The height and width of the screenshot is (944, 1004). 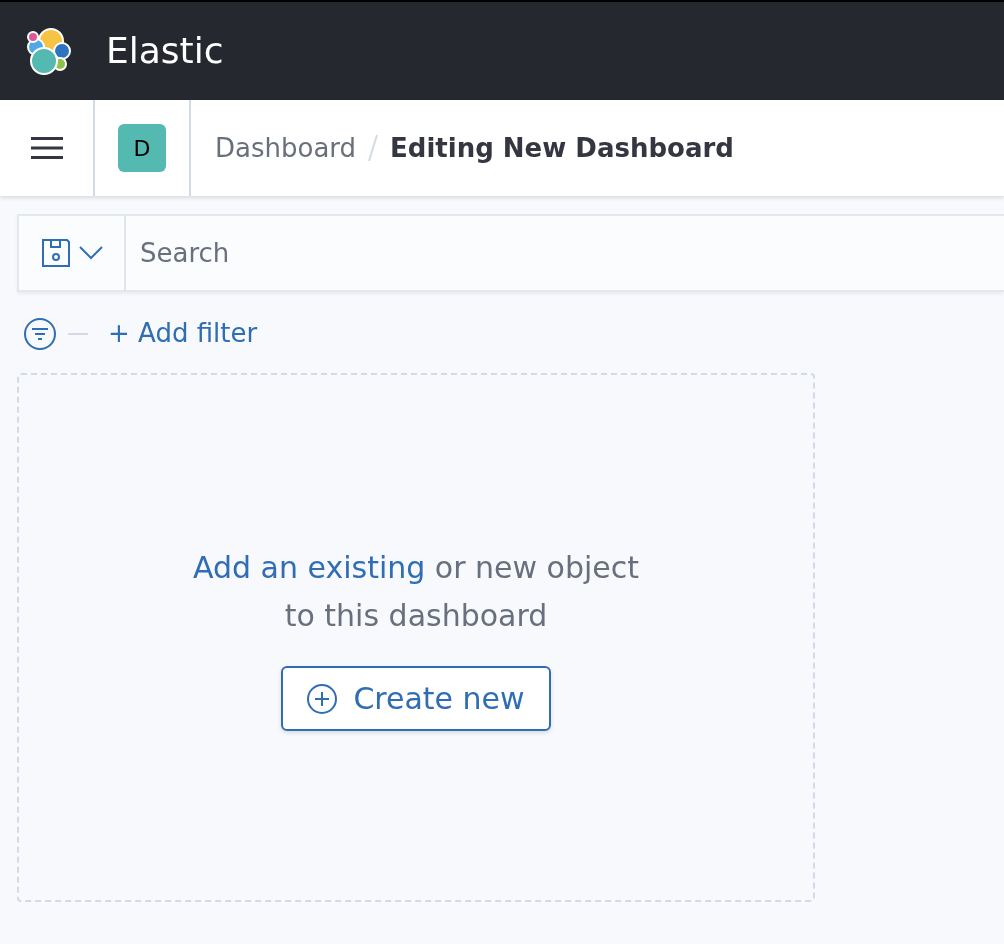 I want to click on breadcrumb-link: Dashboard, so click(x=286, y=148).